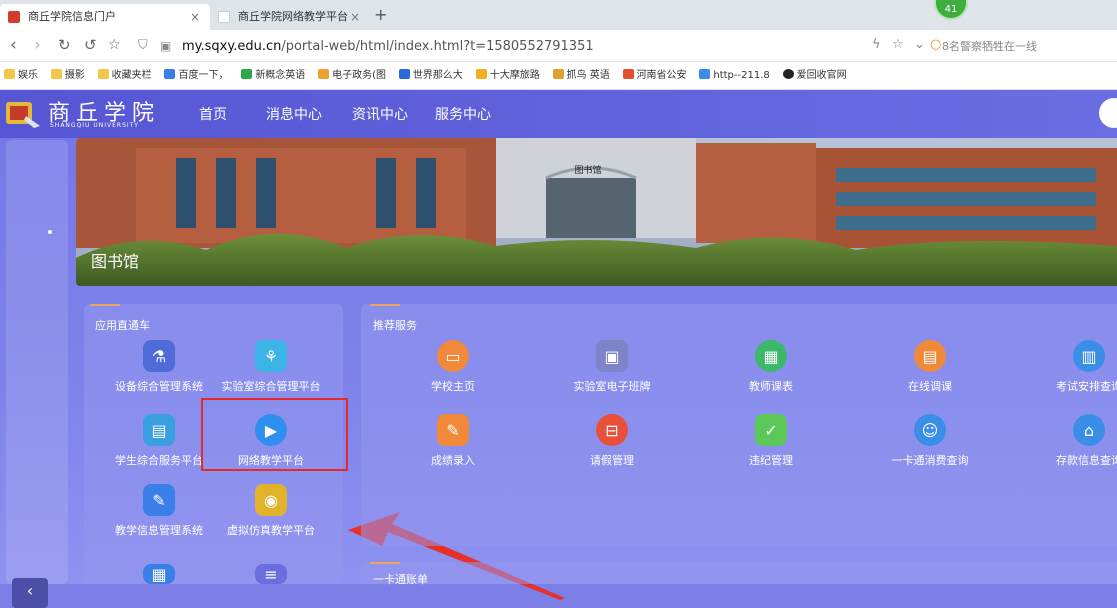 The image size is (1117, 608). I want to click on c-icon, so click(247, 74).